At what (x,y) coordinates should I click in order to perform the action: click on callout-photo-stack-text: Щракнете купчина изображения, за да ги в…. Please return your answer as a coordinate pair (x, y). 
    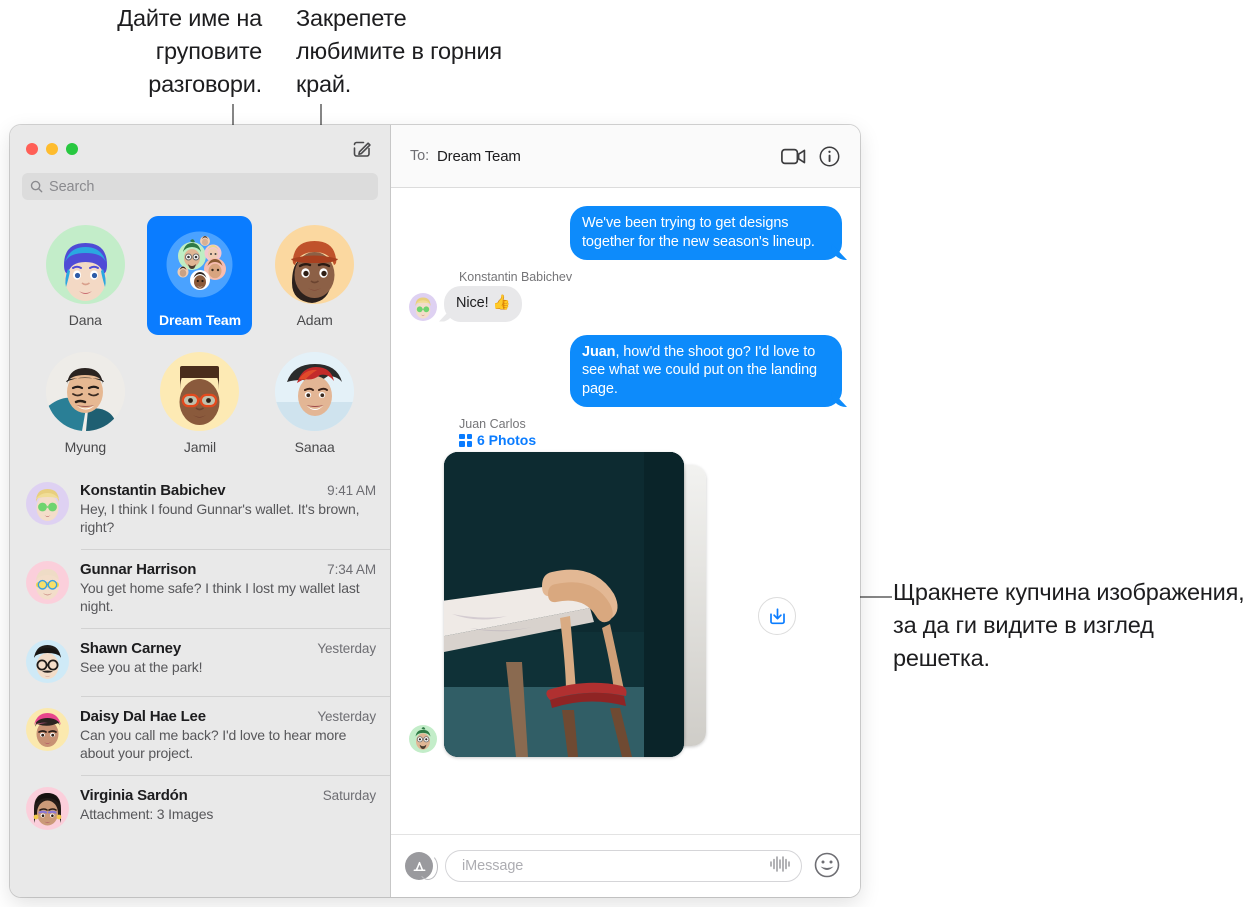
    Looking at the image, I should click on (1069, 625).